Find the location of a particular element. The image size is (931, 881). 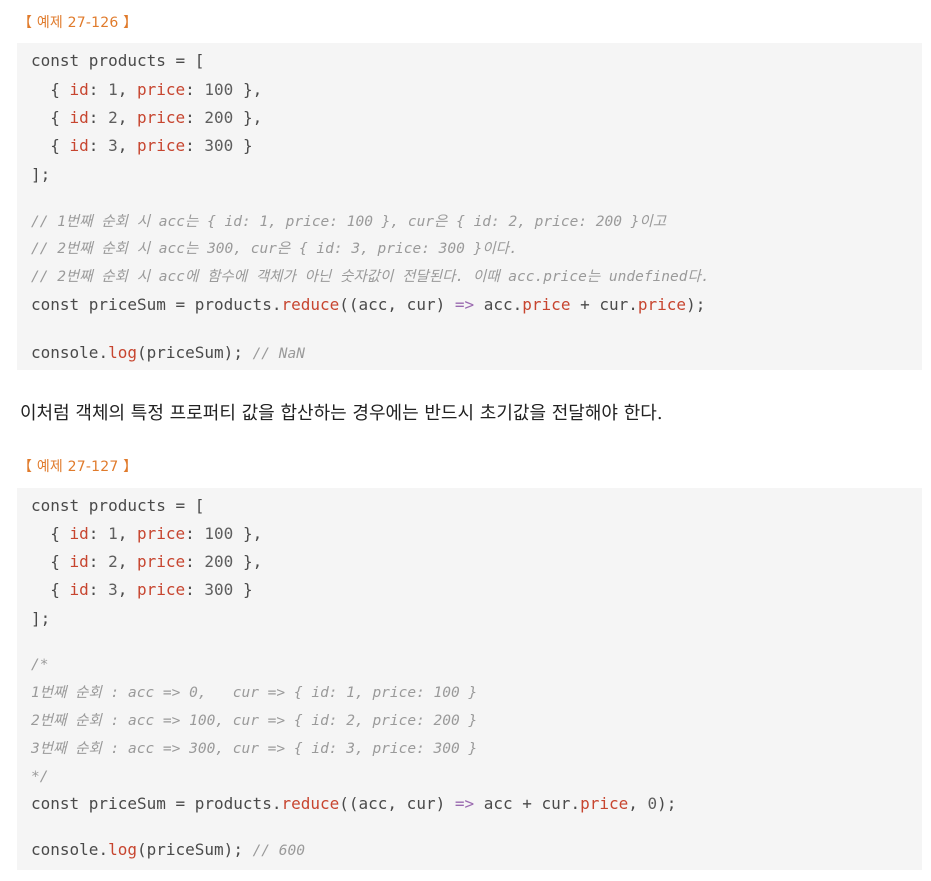

code-comment-text: /* is located at coordinates (40, 665).